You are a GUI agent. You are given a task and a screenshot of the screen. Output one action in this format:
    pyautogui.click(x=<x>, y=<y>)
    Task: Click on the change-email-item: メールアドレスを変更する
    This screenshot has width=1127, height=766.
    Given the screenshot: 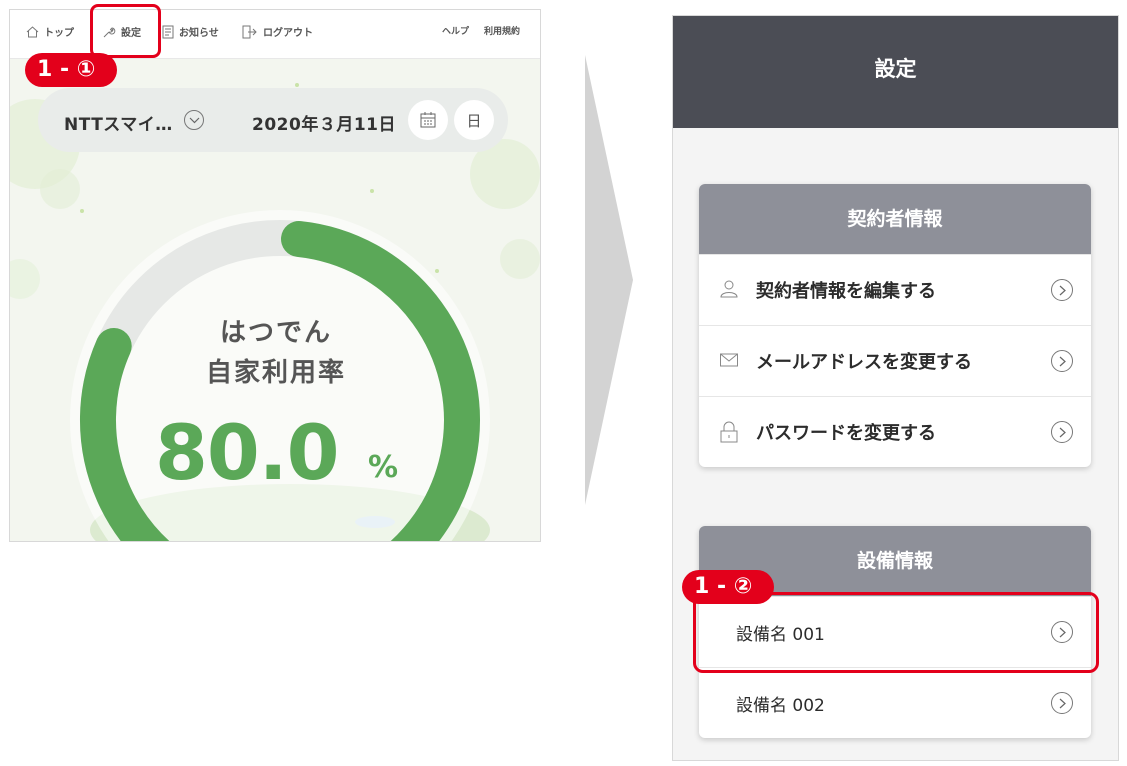 What is the action you would take?
    pyautogui.click(x=895, y=360)
    